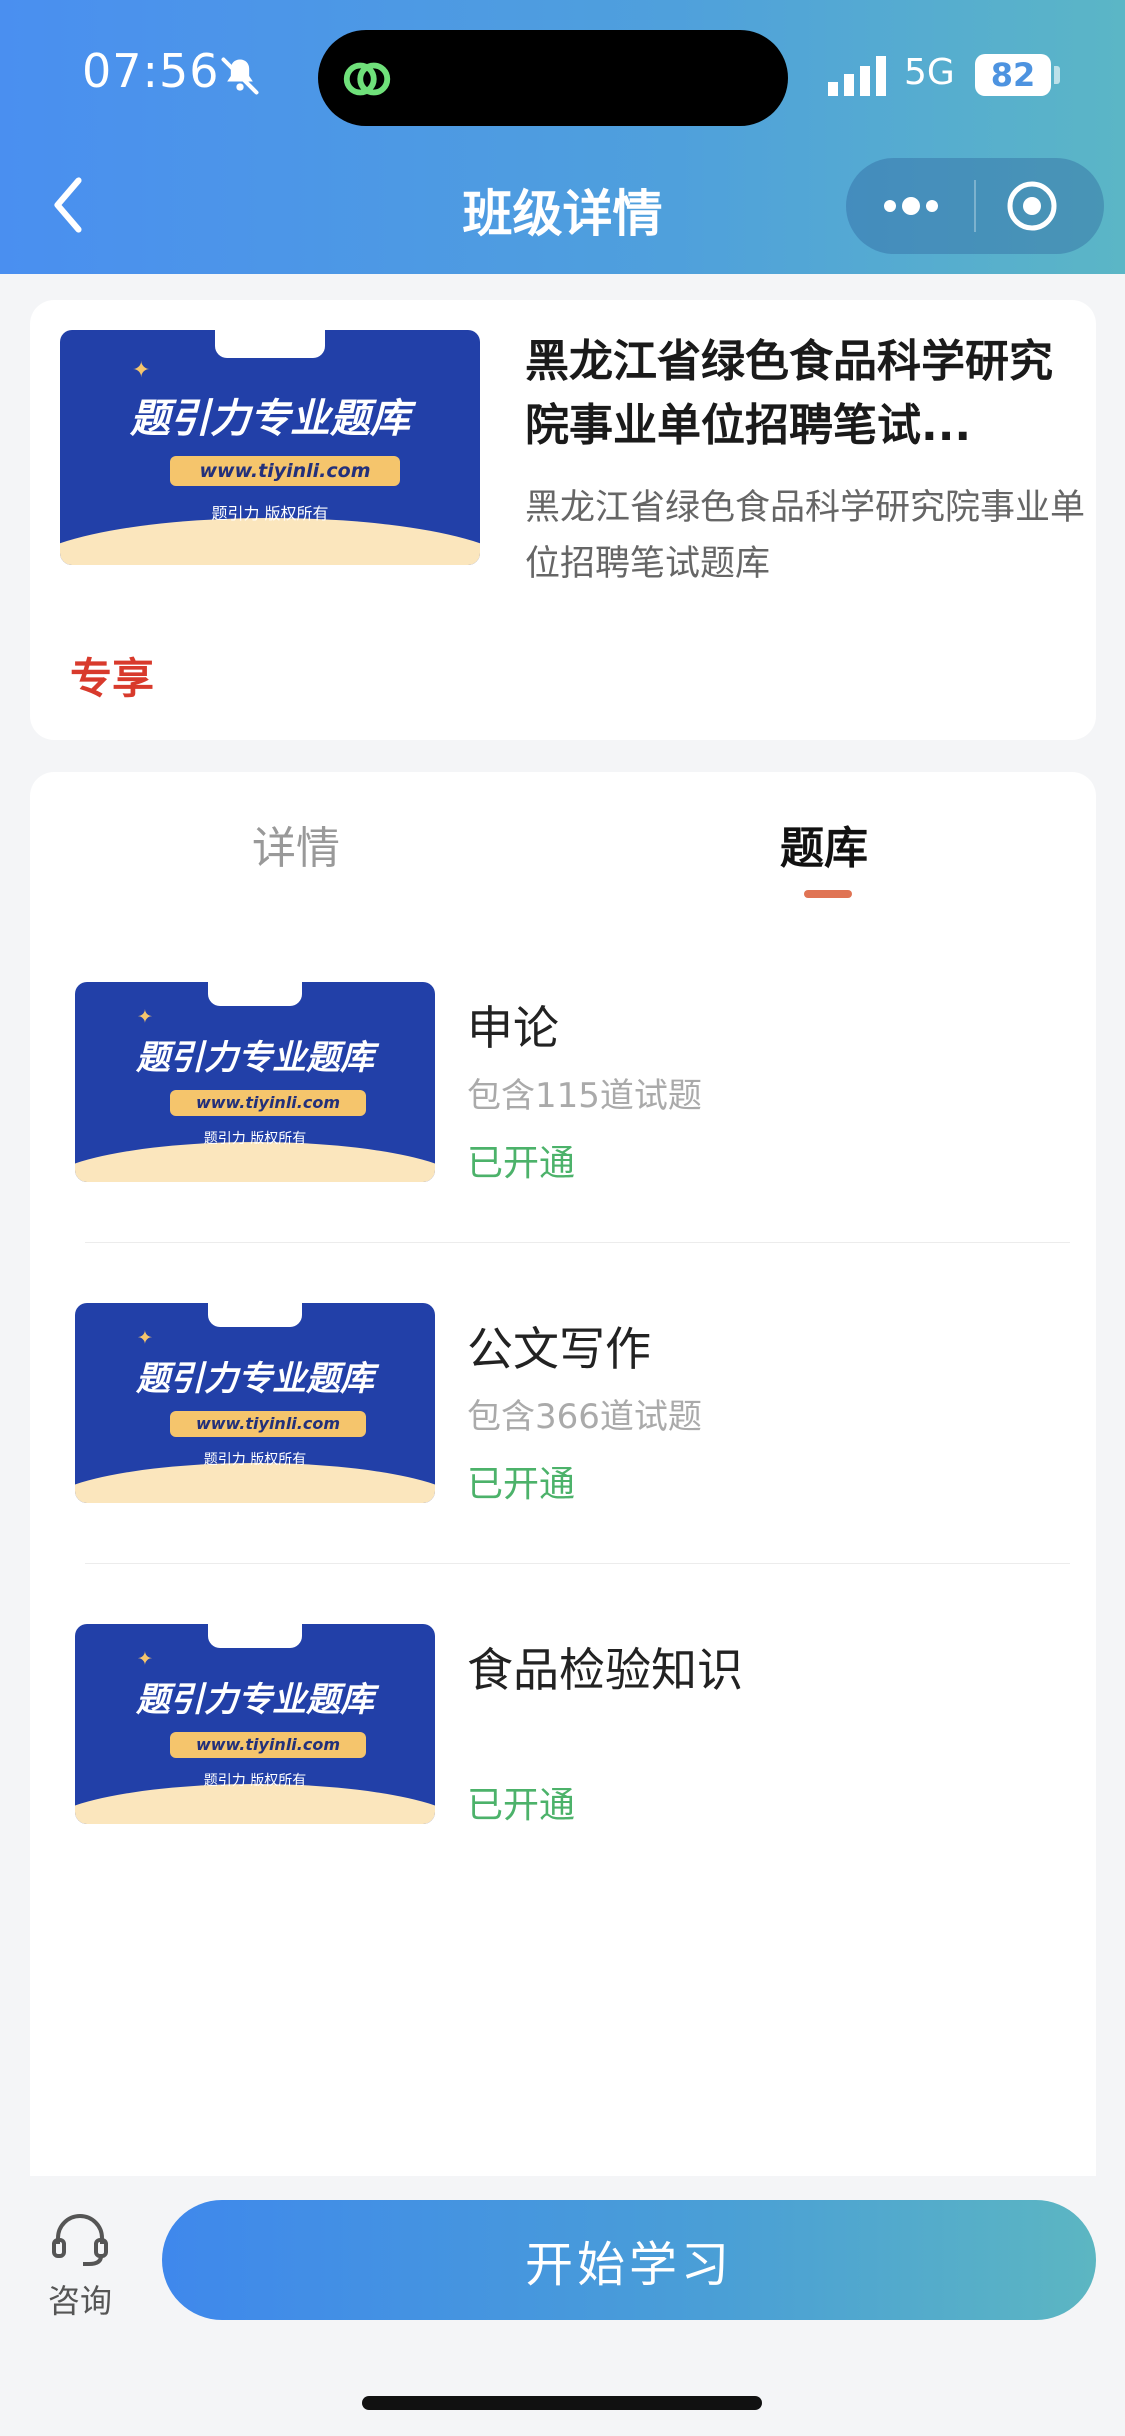  What do you see at coordinates (562, 2403) in the screenshot?
I see `home-indicator` at bounding box center [562, 2403].